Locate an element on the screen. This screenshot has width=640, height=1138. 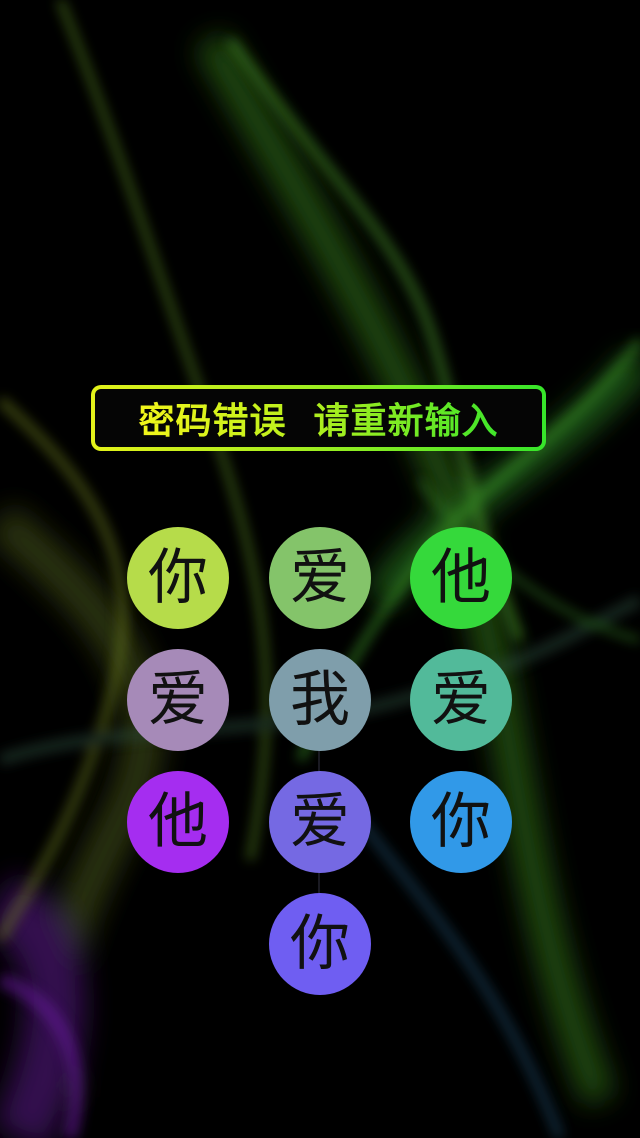
pattern-node-4: 爱 is located at coordinates (178, 700).